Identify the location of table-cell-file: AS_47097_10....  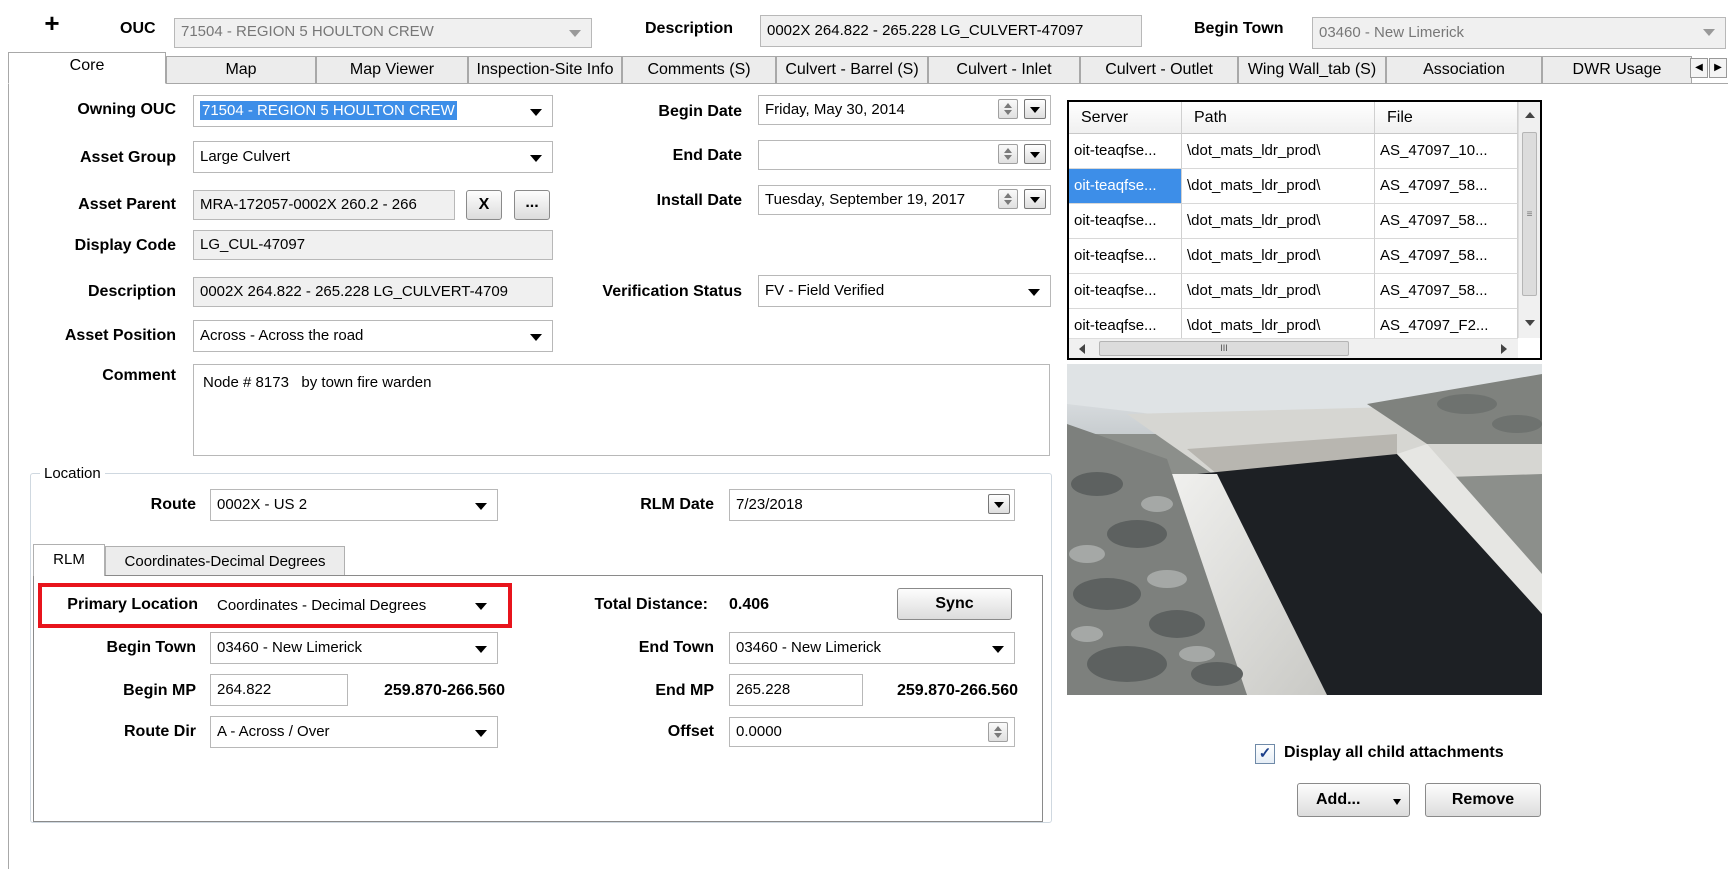
(1446, 151).